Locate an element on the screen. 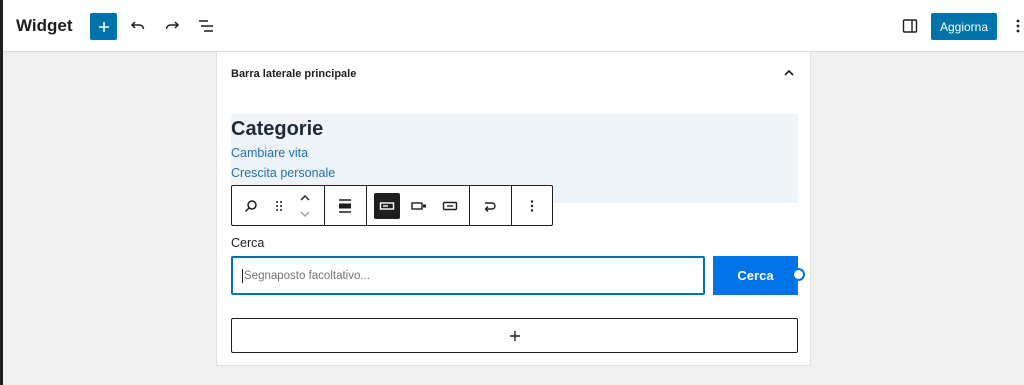 The image size is (1024, 385). toolbar-group-transform is located at coordinates (491, 205).